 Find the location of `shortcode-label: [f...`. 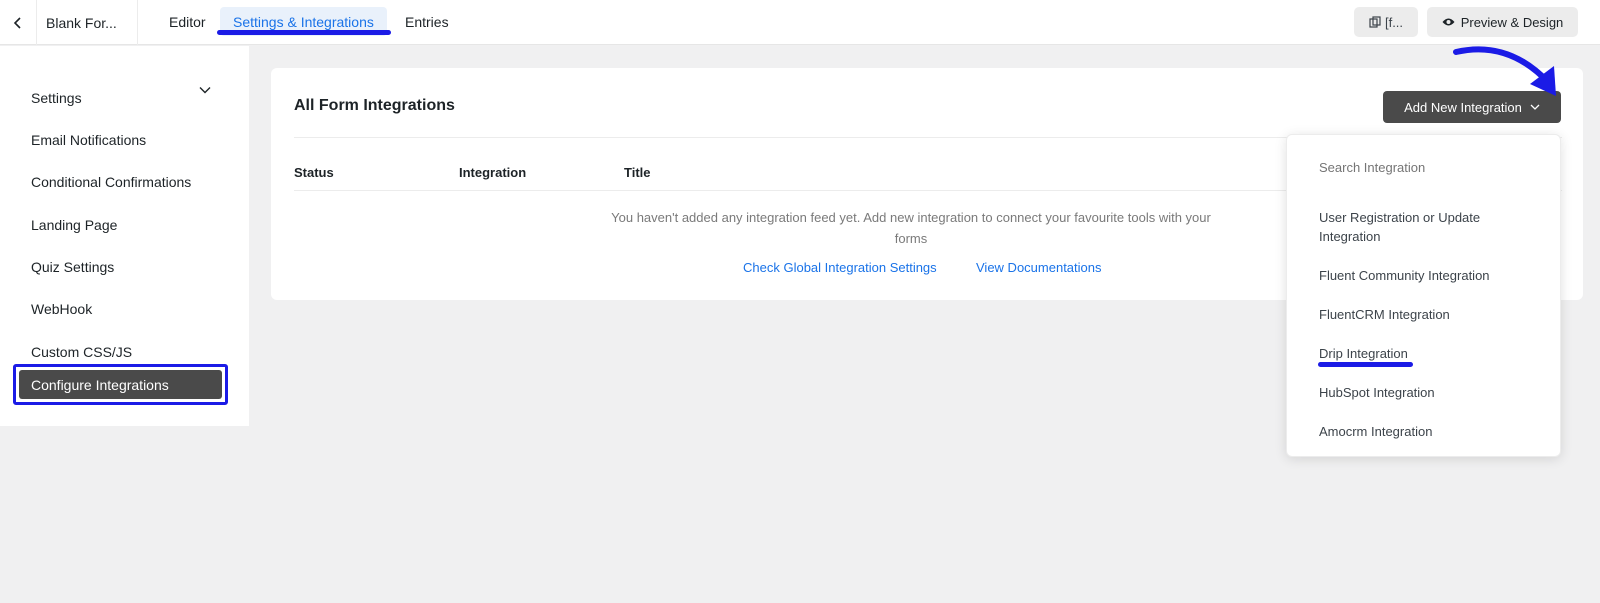

shortcode-label: [f... is located at coordinates (1394, 22).